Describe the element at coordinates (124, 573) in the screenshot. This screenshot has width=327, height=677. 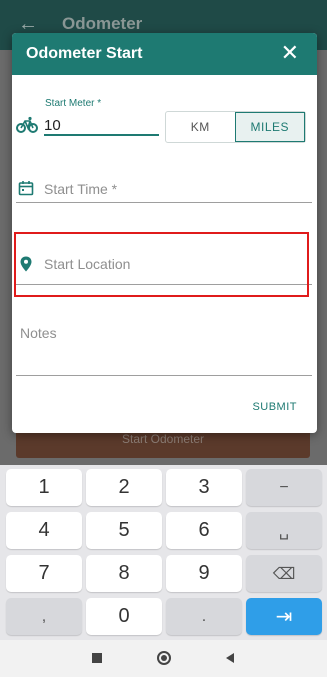
I see `key-8: 8` at that location.